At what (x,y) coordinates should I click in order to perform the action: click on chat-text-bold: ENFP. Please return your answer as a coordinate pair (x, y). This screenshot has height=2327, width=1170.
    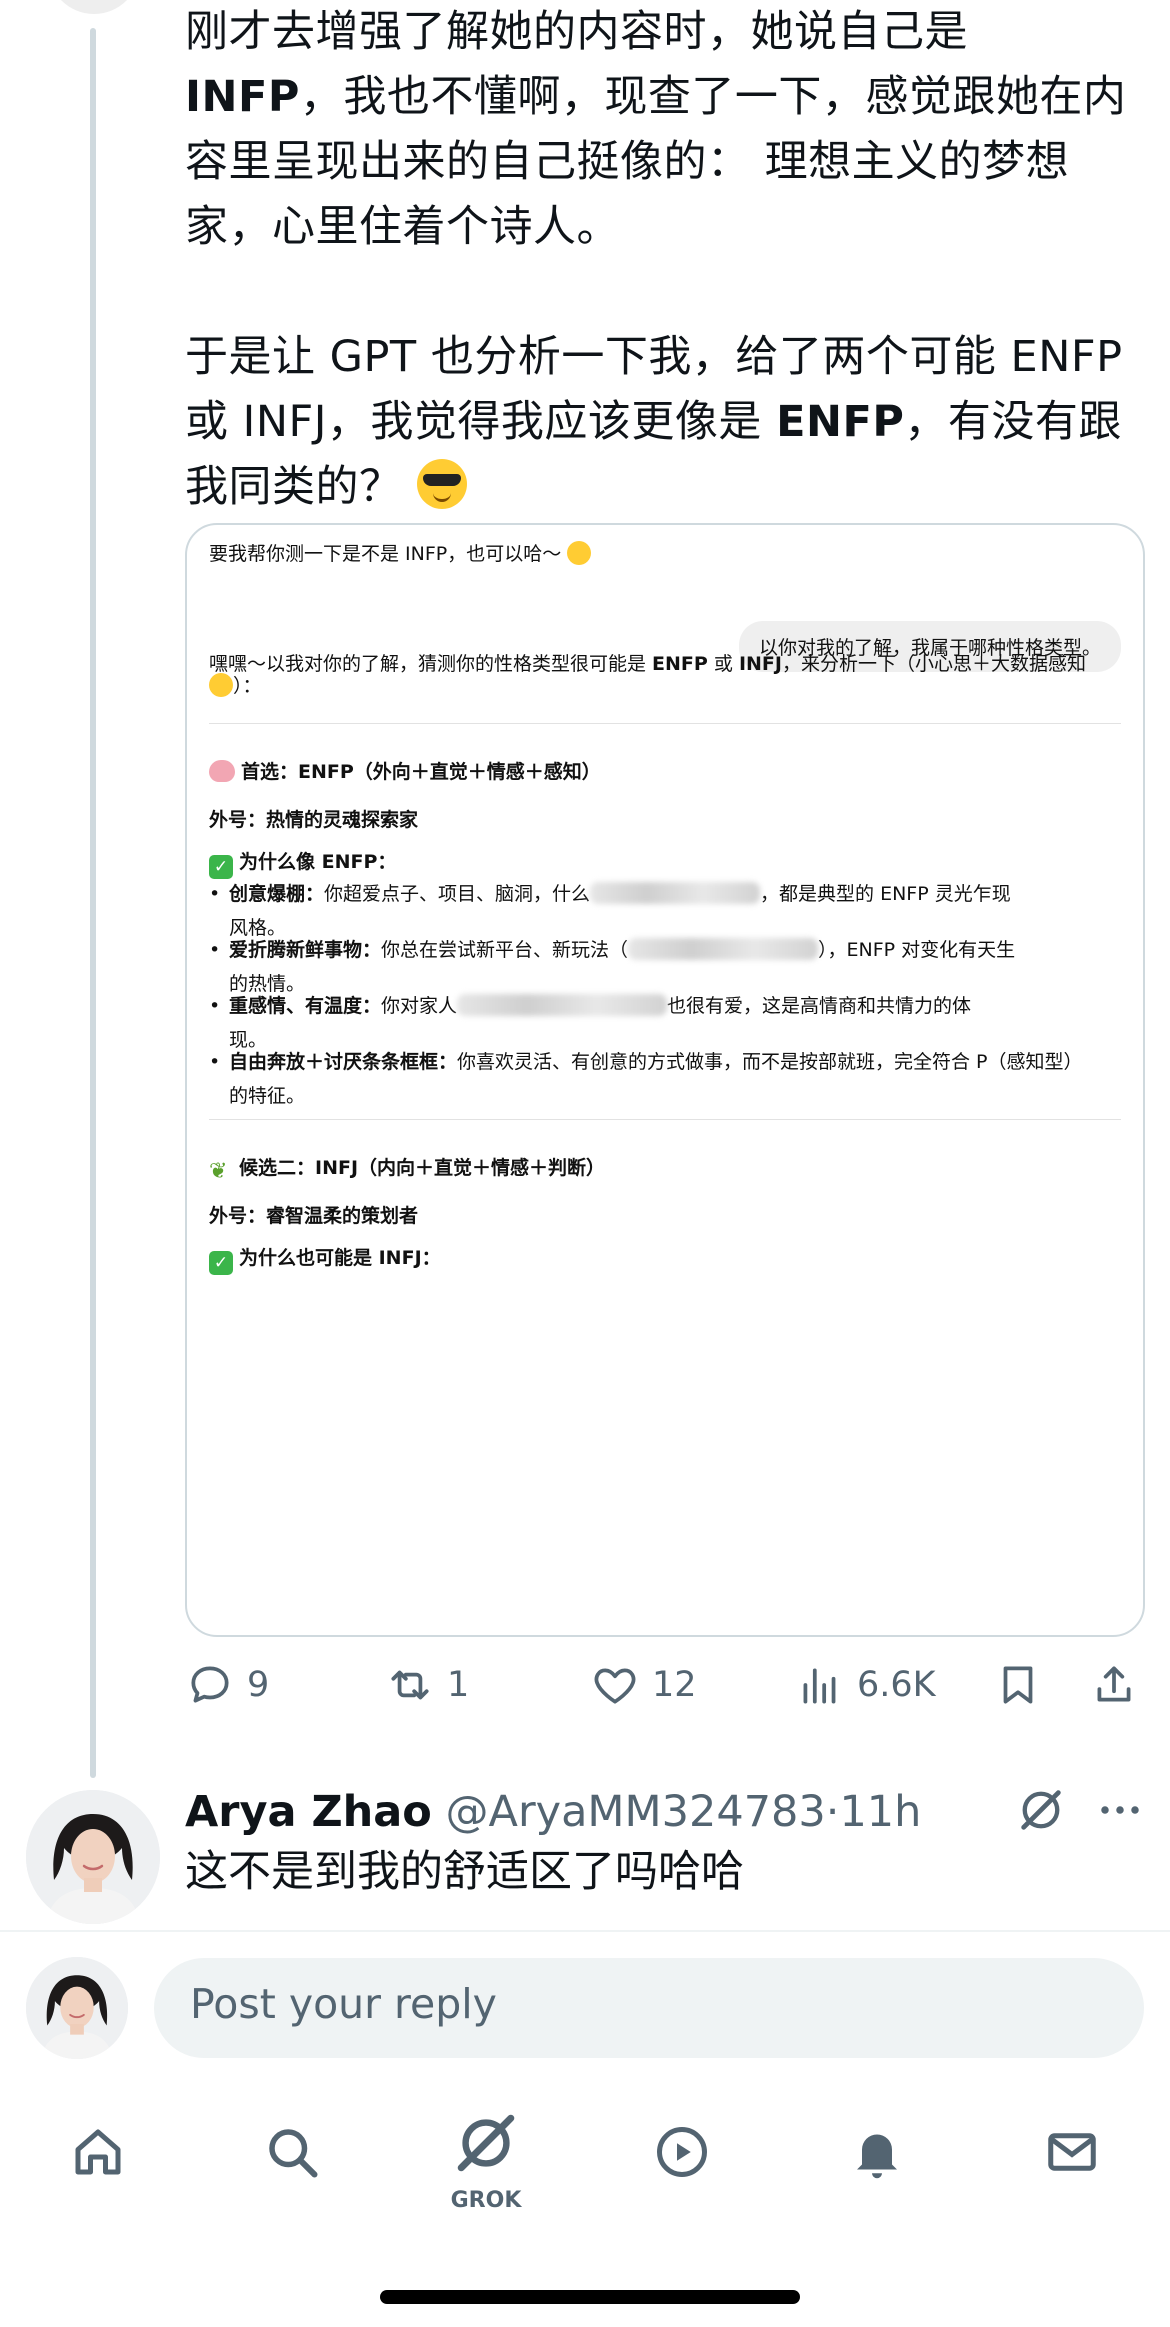
    Looking at the image, I should click on (680, 664).